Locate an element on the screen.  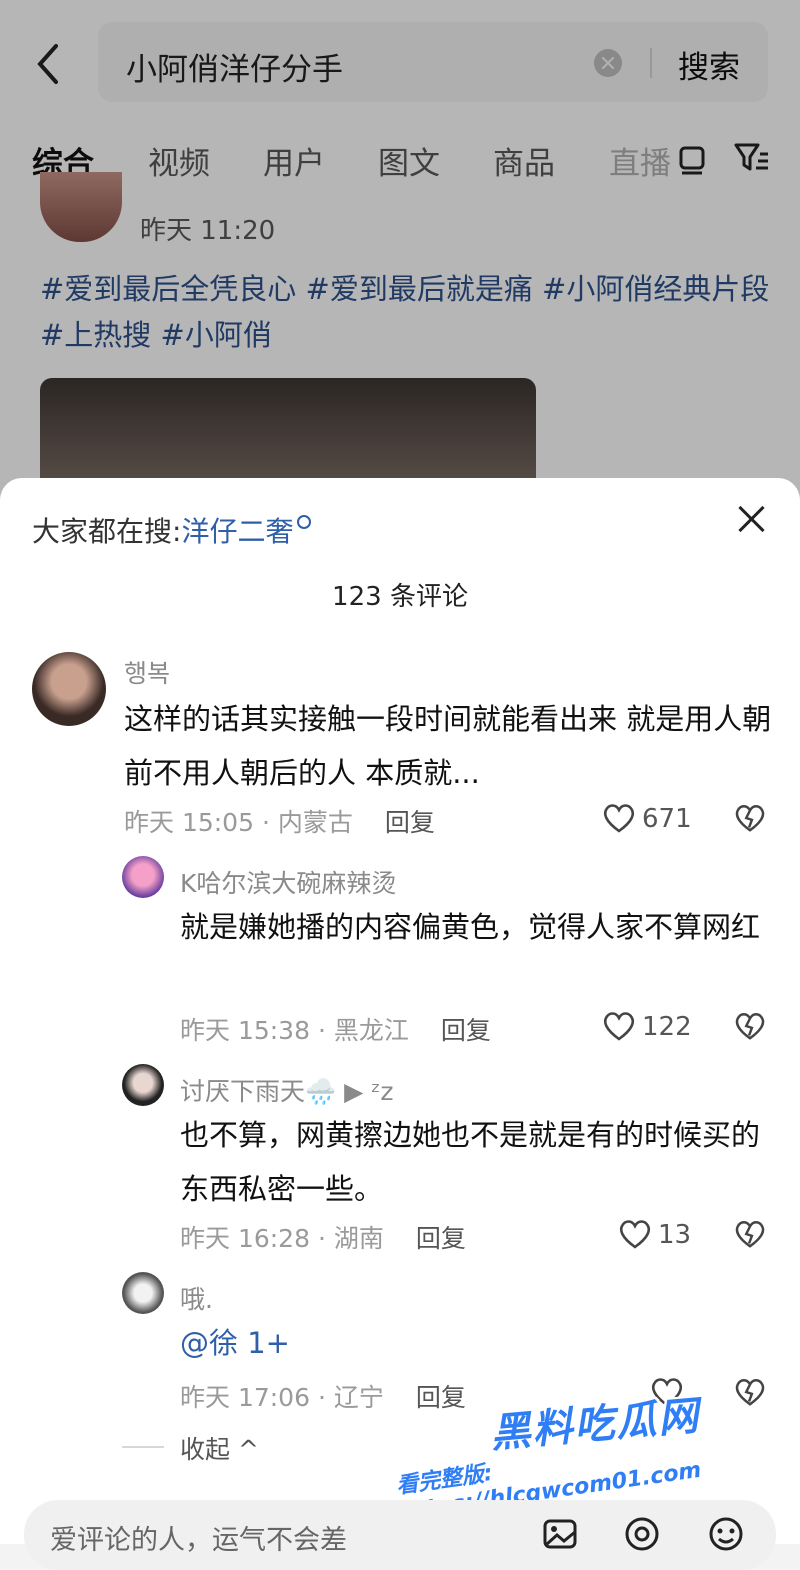
comment-text: 也不算，网黄擦边她也不是就是有的时候买的东西私密一些。 is located at coordinates (475, 1162).